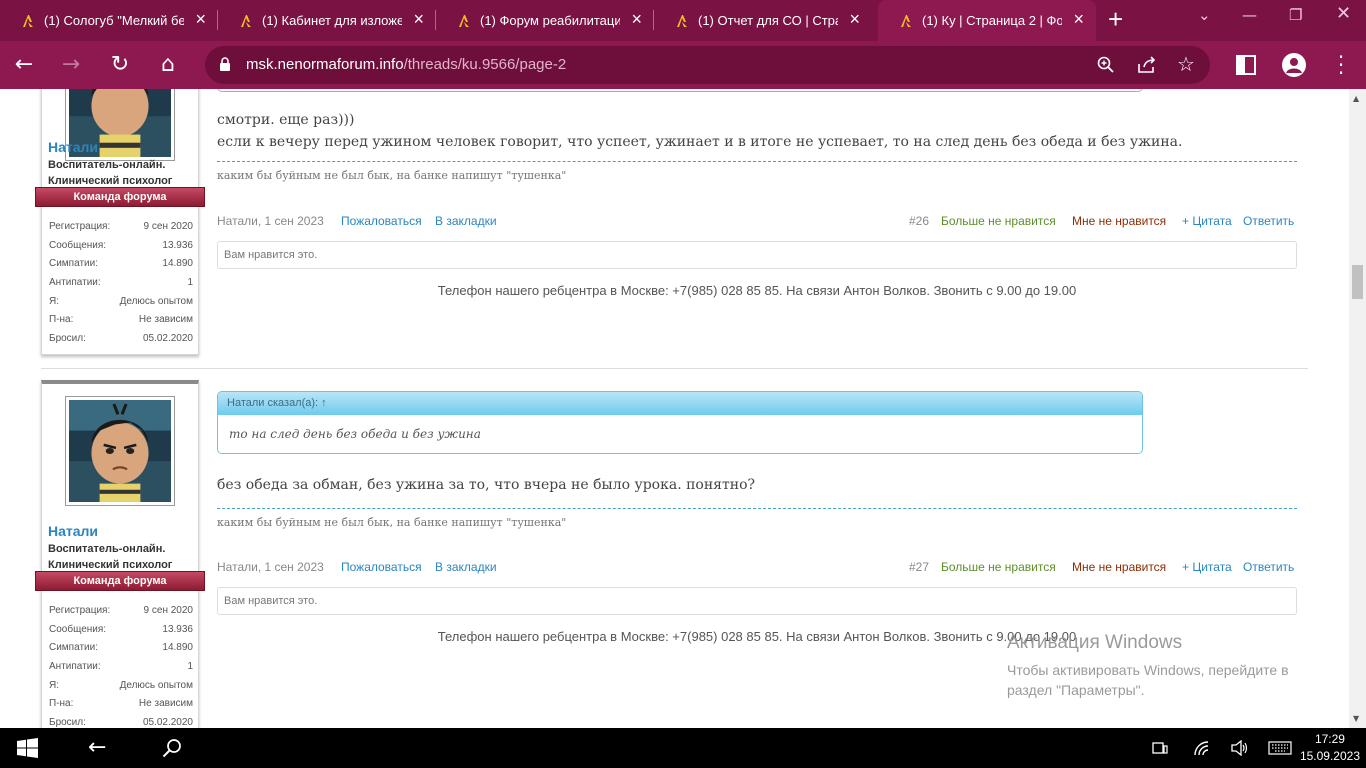  I want to click on browser-tab: (1) Сологуб "Мелкий бес ×, so click(109, 20).